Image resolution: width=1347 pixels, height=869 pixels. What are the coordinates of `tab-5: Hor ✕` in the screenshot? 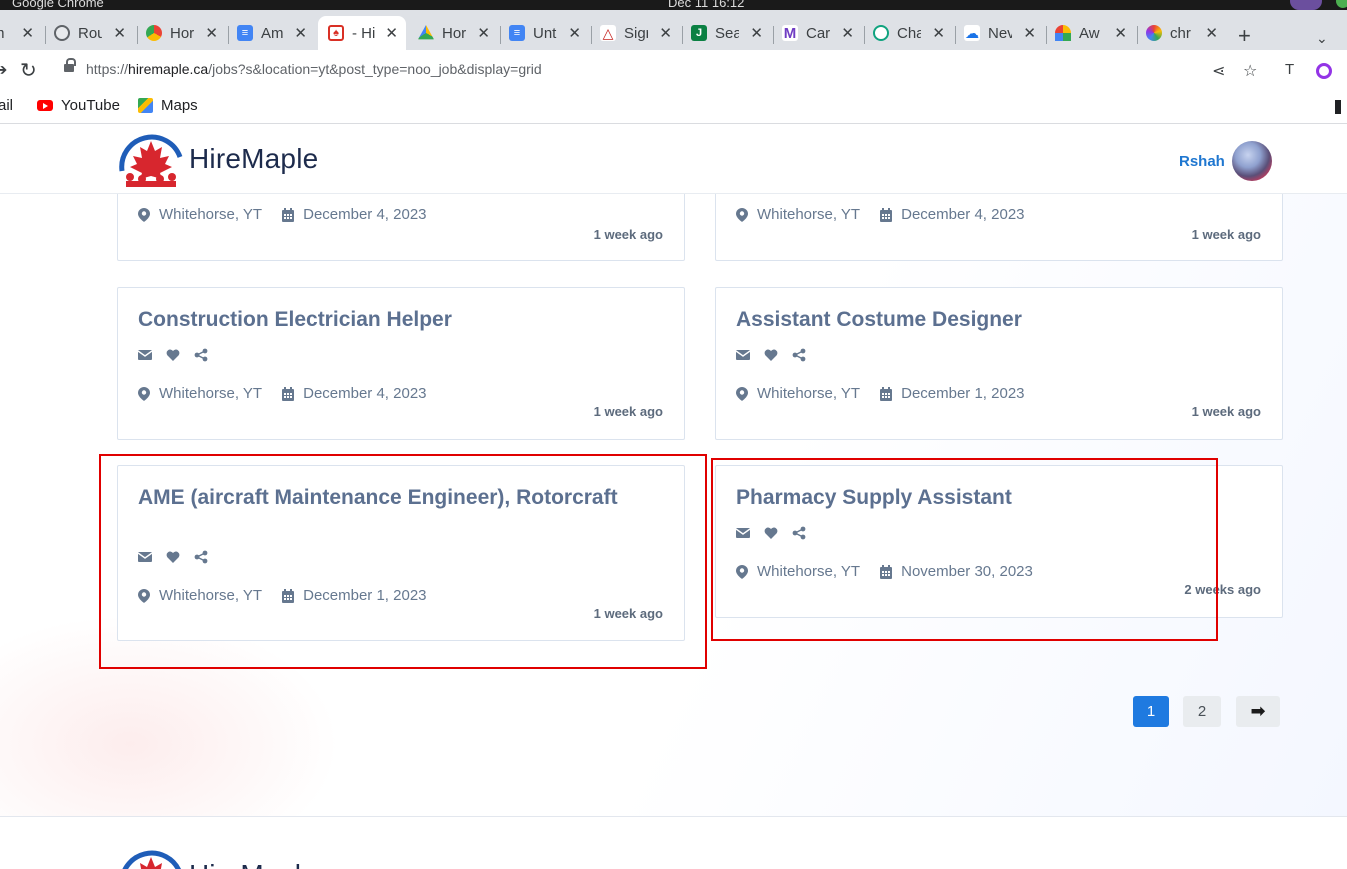 It's located at (457, 33).